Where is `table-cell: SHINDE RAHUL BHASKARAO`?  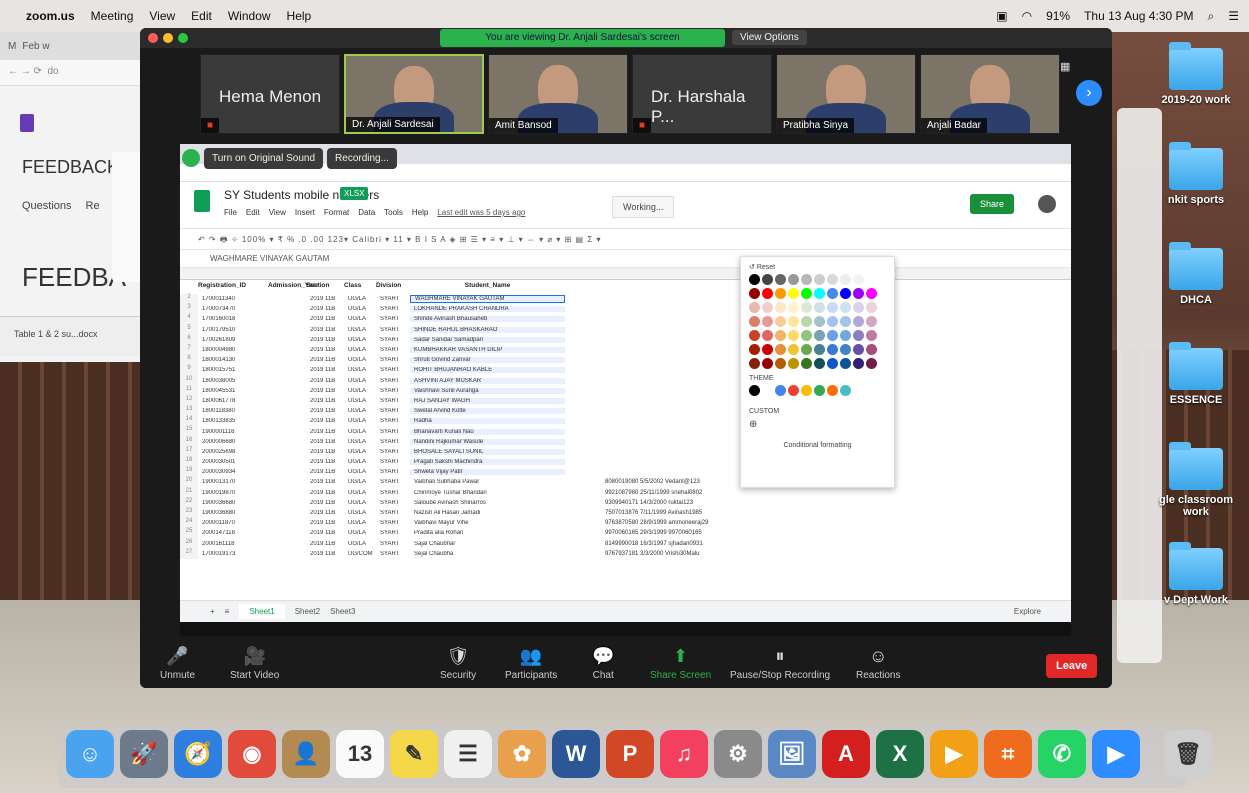
table-cell: SHINDE RAHUL BHASKARAO is located at coordinates (487, 329).